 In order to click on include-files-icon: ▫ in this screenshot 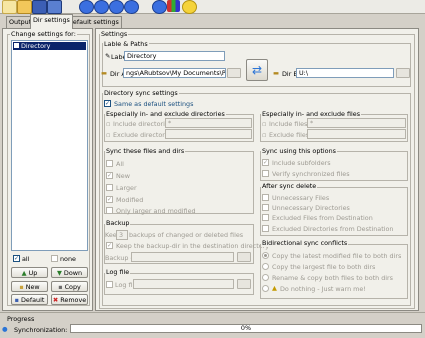, I will do `click(264, 124)`.